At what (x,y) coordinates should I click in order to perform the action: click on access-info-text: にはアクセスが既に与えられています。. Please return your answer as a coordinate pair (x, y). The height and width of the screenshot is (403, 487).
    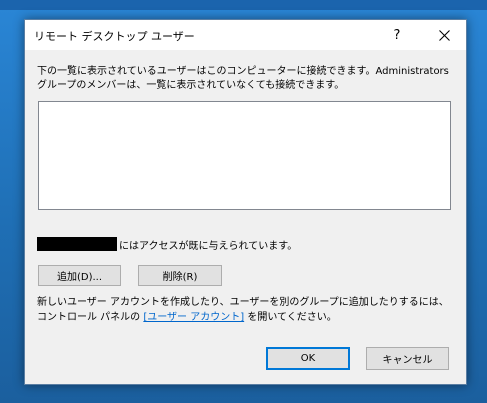
    Looking at the image, I should click on (208, 246).